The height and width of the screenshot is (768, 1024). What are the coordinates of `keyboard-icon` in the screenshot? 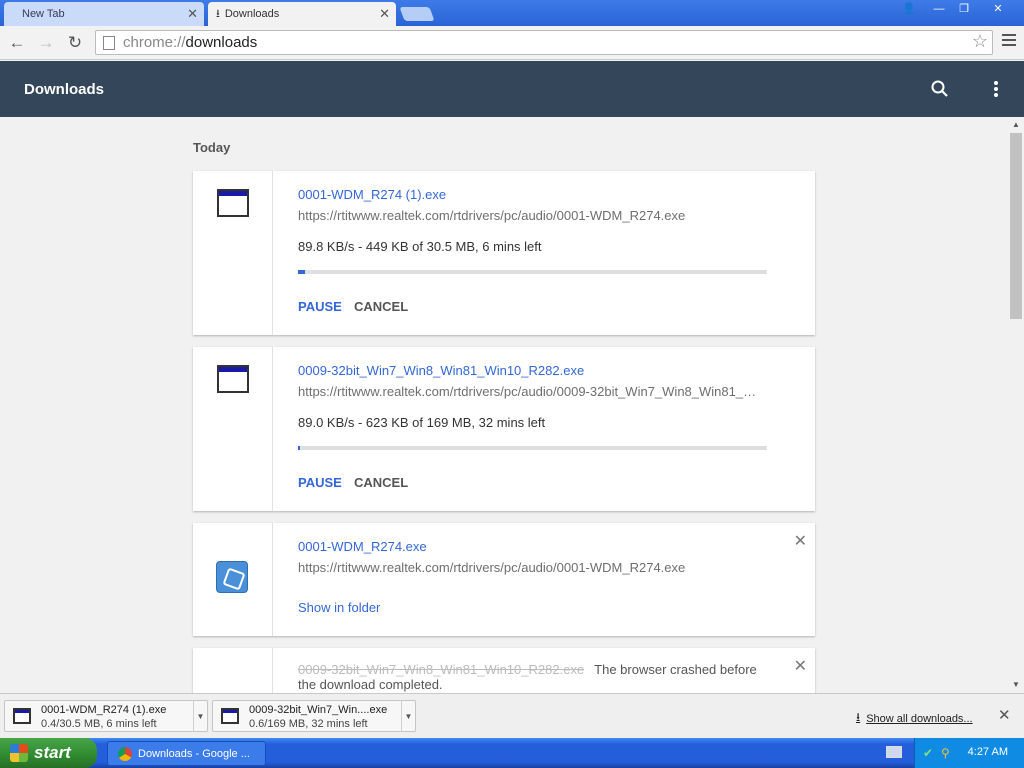 It's located at (894, 752).